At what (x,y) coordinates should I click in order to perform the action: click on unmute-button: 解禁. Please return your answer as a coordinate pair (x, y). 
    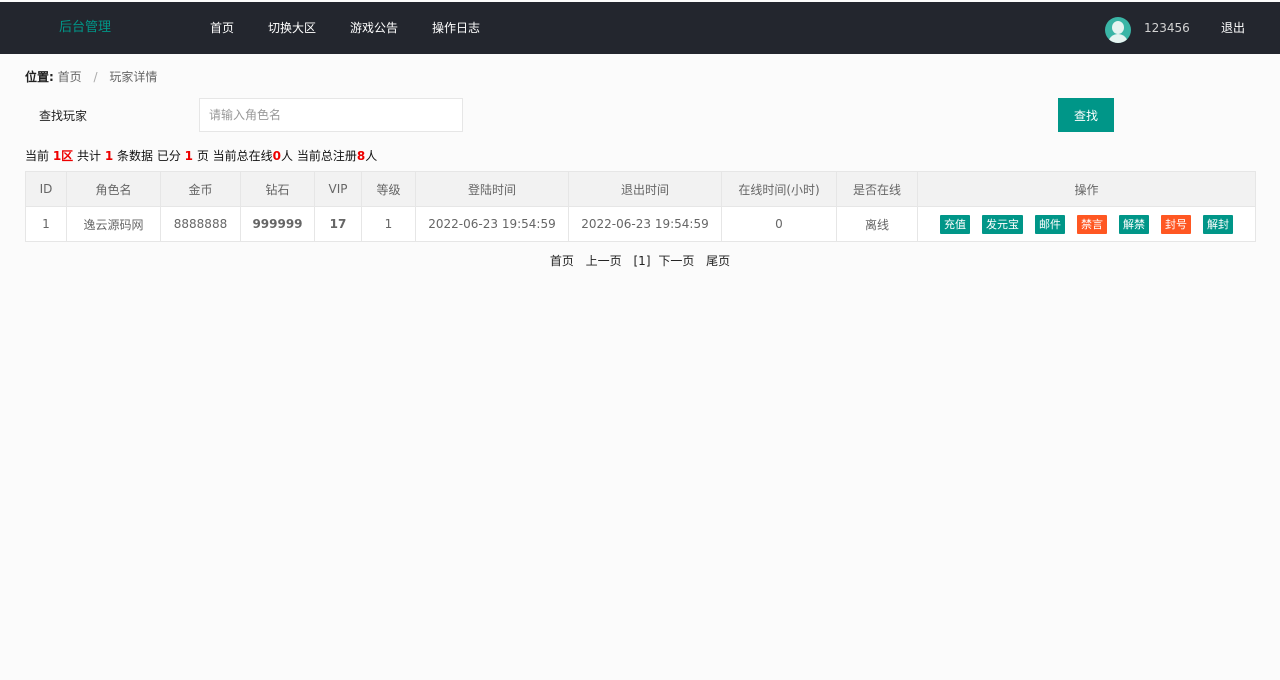
    Looking at the image, I should click on (1134, 224).